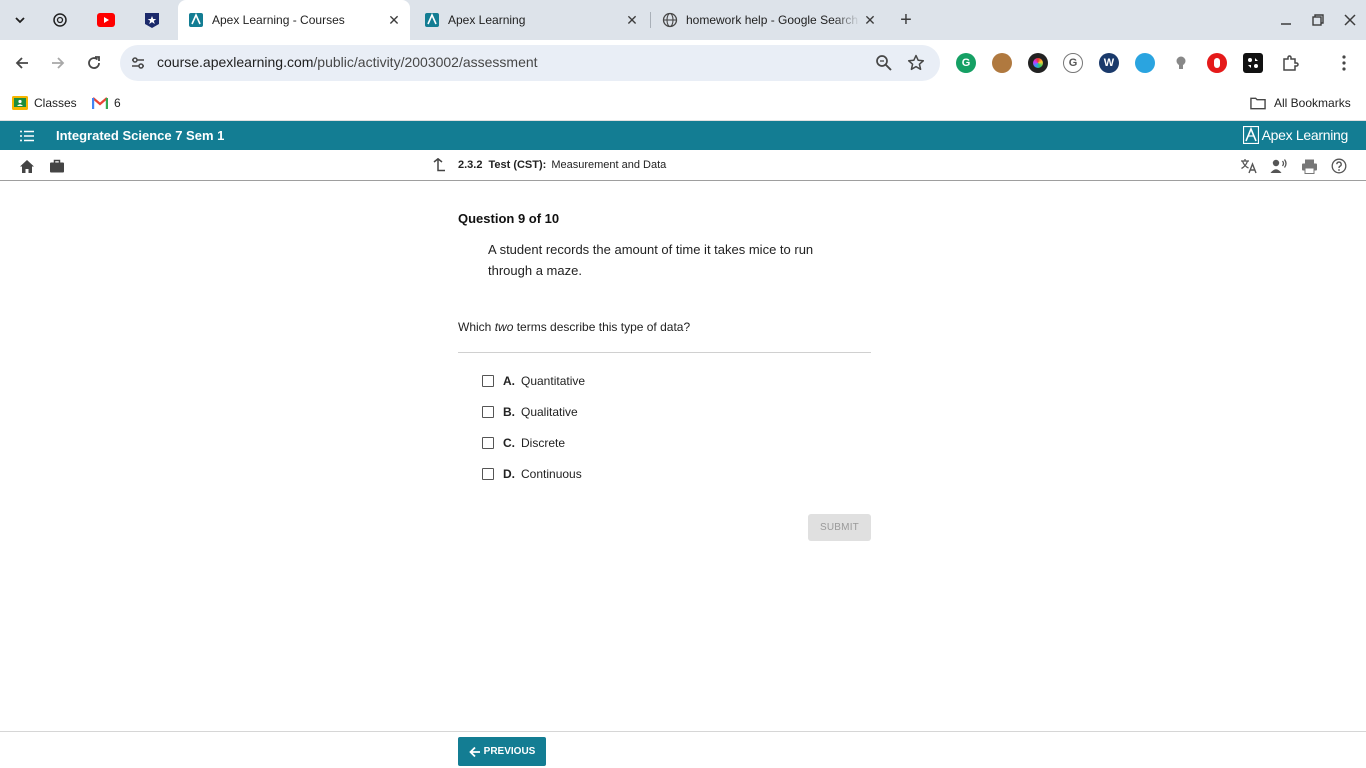 The height and width of the screenshot is (768, 1366). What do you see at coordinates (1305, 135) in the screenshot?
I see `brand-name: Apex Learning` at bounding box center [1305, 135].